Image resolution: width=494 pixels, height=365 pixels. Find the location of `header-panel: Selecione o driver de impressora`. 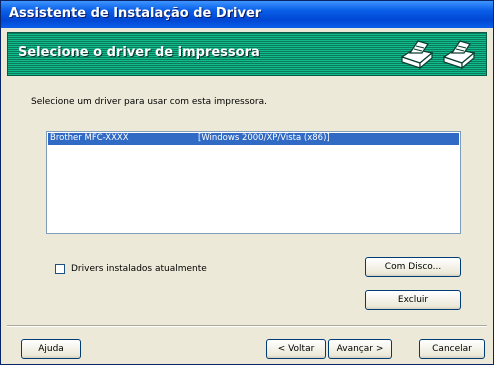

header-panel: Selecione o driver de impressora is located at coordinates (247, 54).